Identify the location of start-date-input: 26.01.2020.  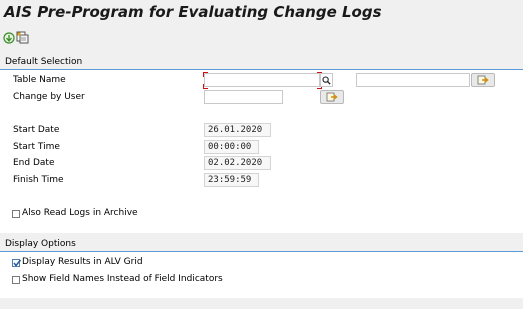
(237, 130).